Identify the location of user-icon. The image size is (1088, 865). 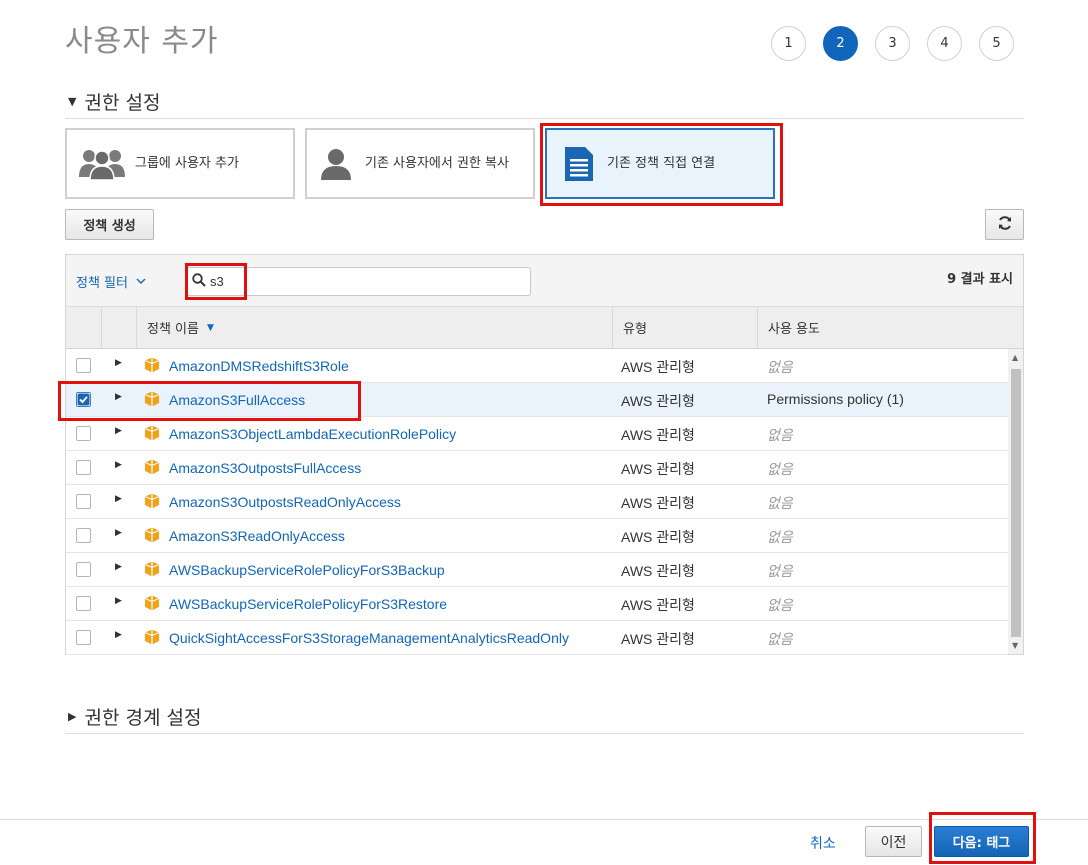
(336, 164).